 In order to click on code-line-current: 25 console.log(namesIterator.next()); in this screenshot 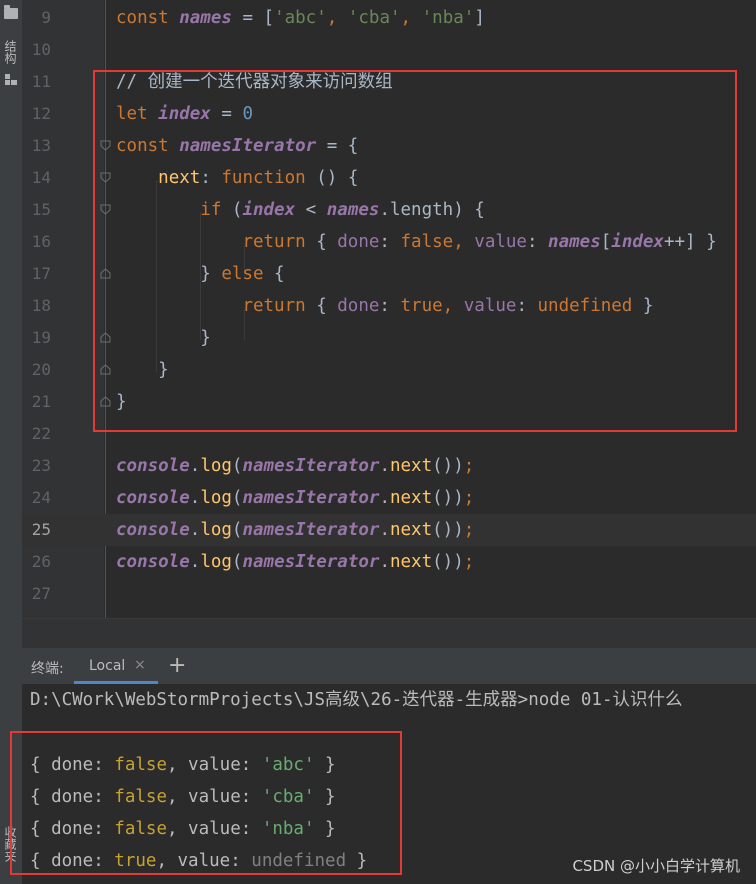, I will do `click(389, 530)`.